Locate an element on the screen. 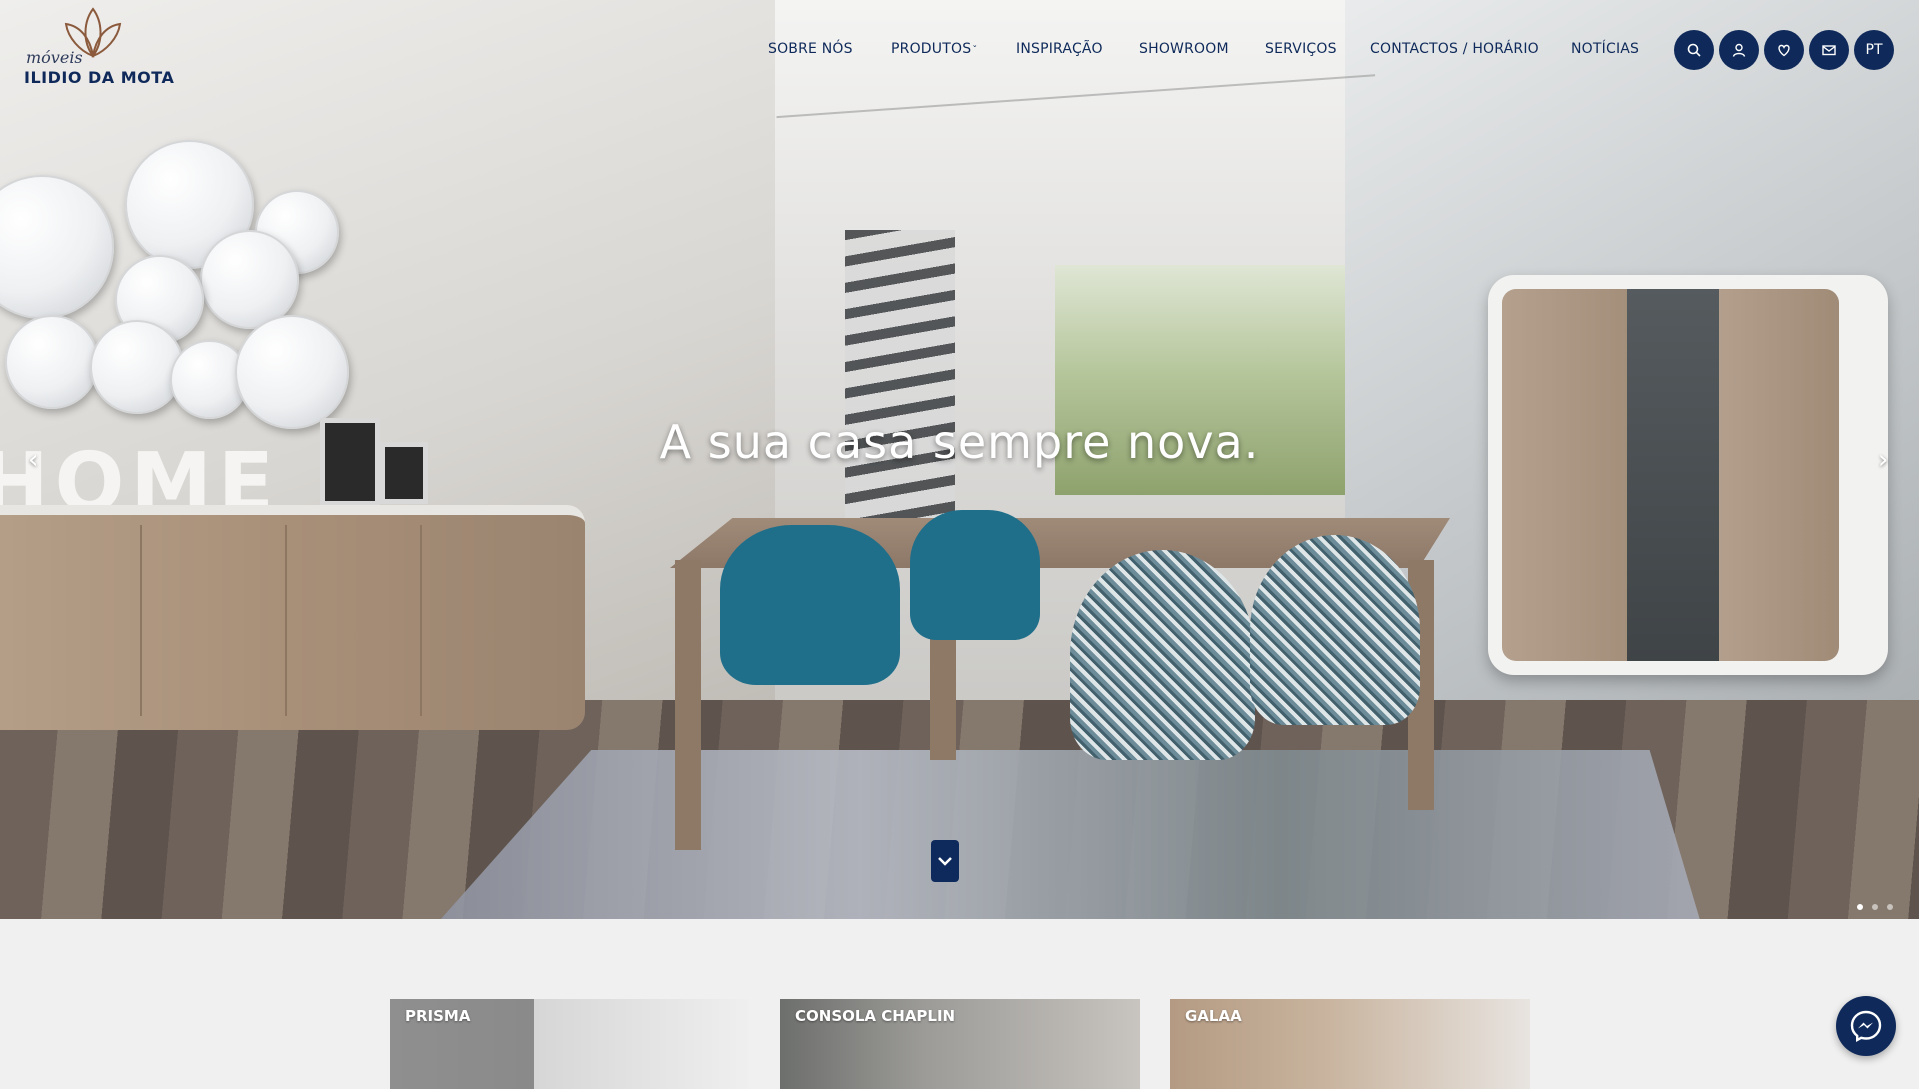 This screenshot has width=1919, height=1089. table-leg is located at coordinates (688, 705).